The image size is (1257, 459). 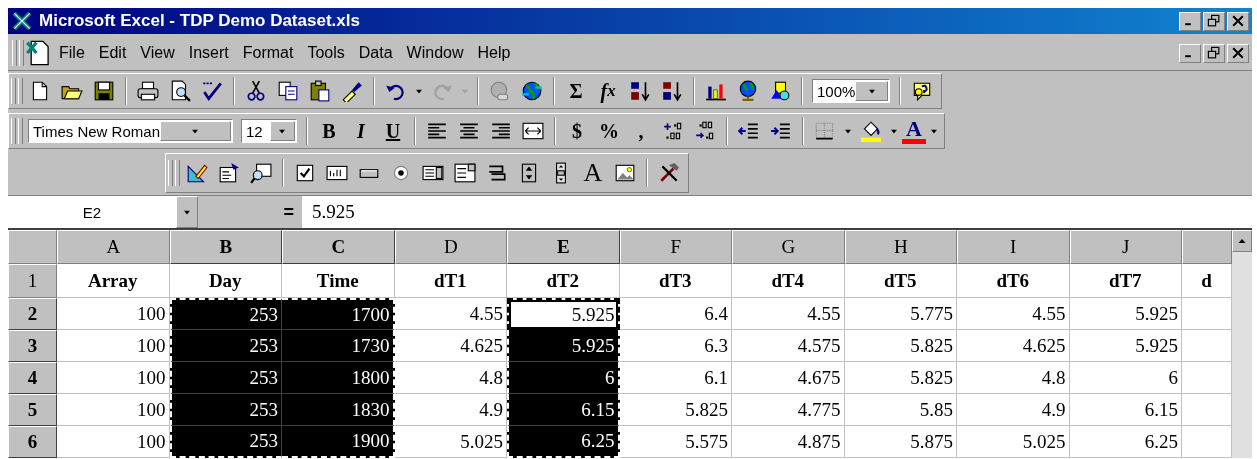 I want to click on column-header, so click(x=1207, y=247).